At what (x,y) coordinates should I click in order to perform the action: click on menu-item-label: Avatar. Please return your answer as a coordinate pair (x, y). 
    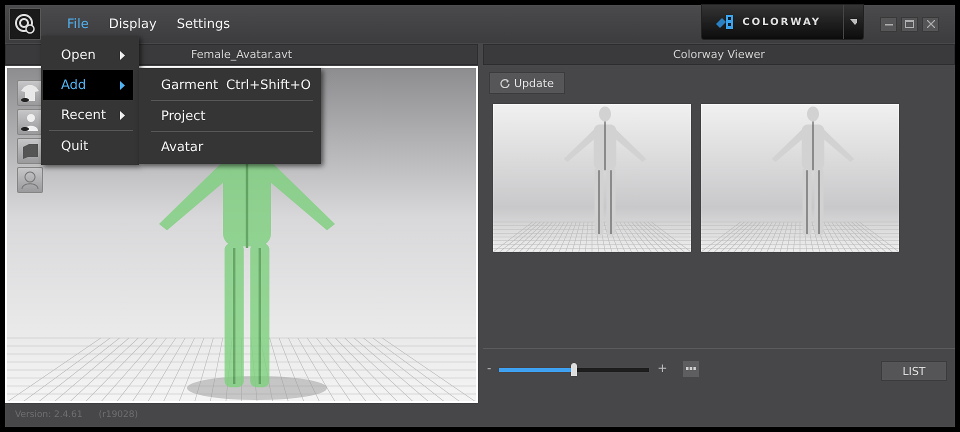
    Looking at the image, I should click on (182, 147).